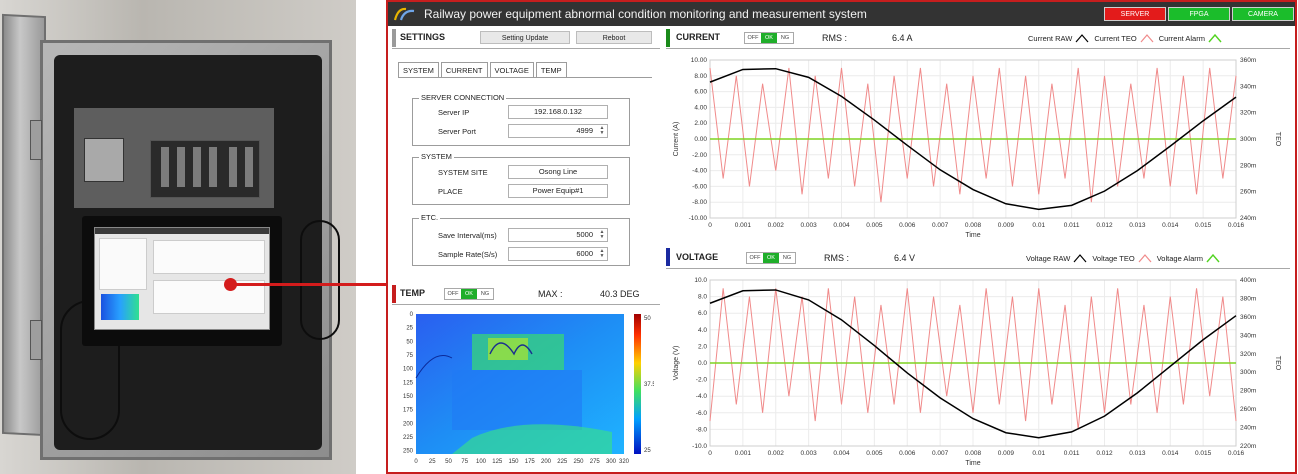  What do you see at coordinates (1147, 38) in the screenshot?
I see `legend-teo-swatch-icon` at bounding box center [1147, 38].